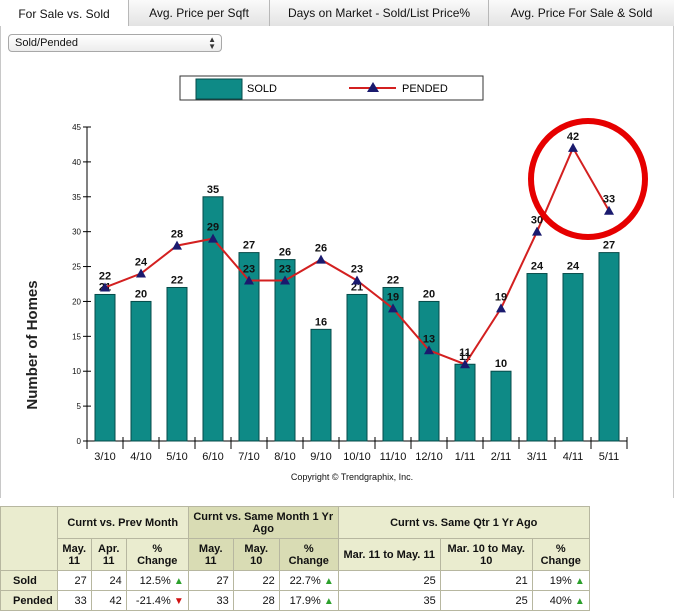  I want to click on y-tick-label: 15, so click(76, 336).